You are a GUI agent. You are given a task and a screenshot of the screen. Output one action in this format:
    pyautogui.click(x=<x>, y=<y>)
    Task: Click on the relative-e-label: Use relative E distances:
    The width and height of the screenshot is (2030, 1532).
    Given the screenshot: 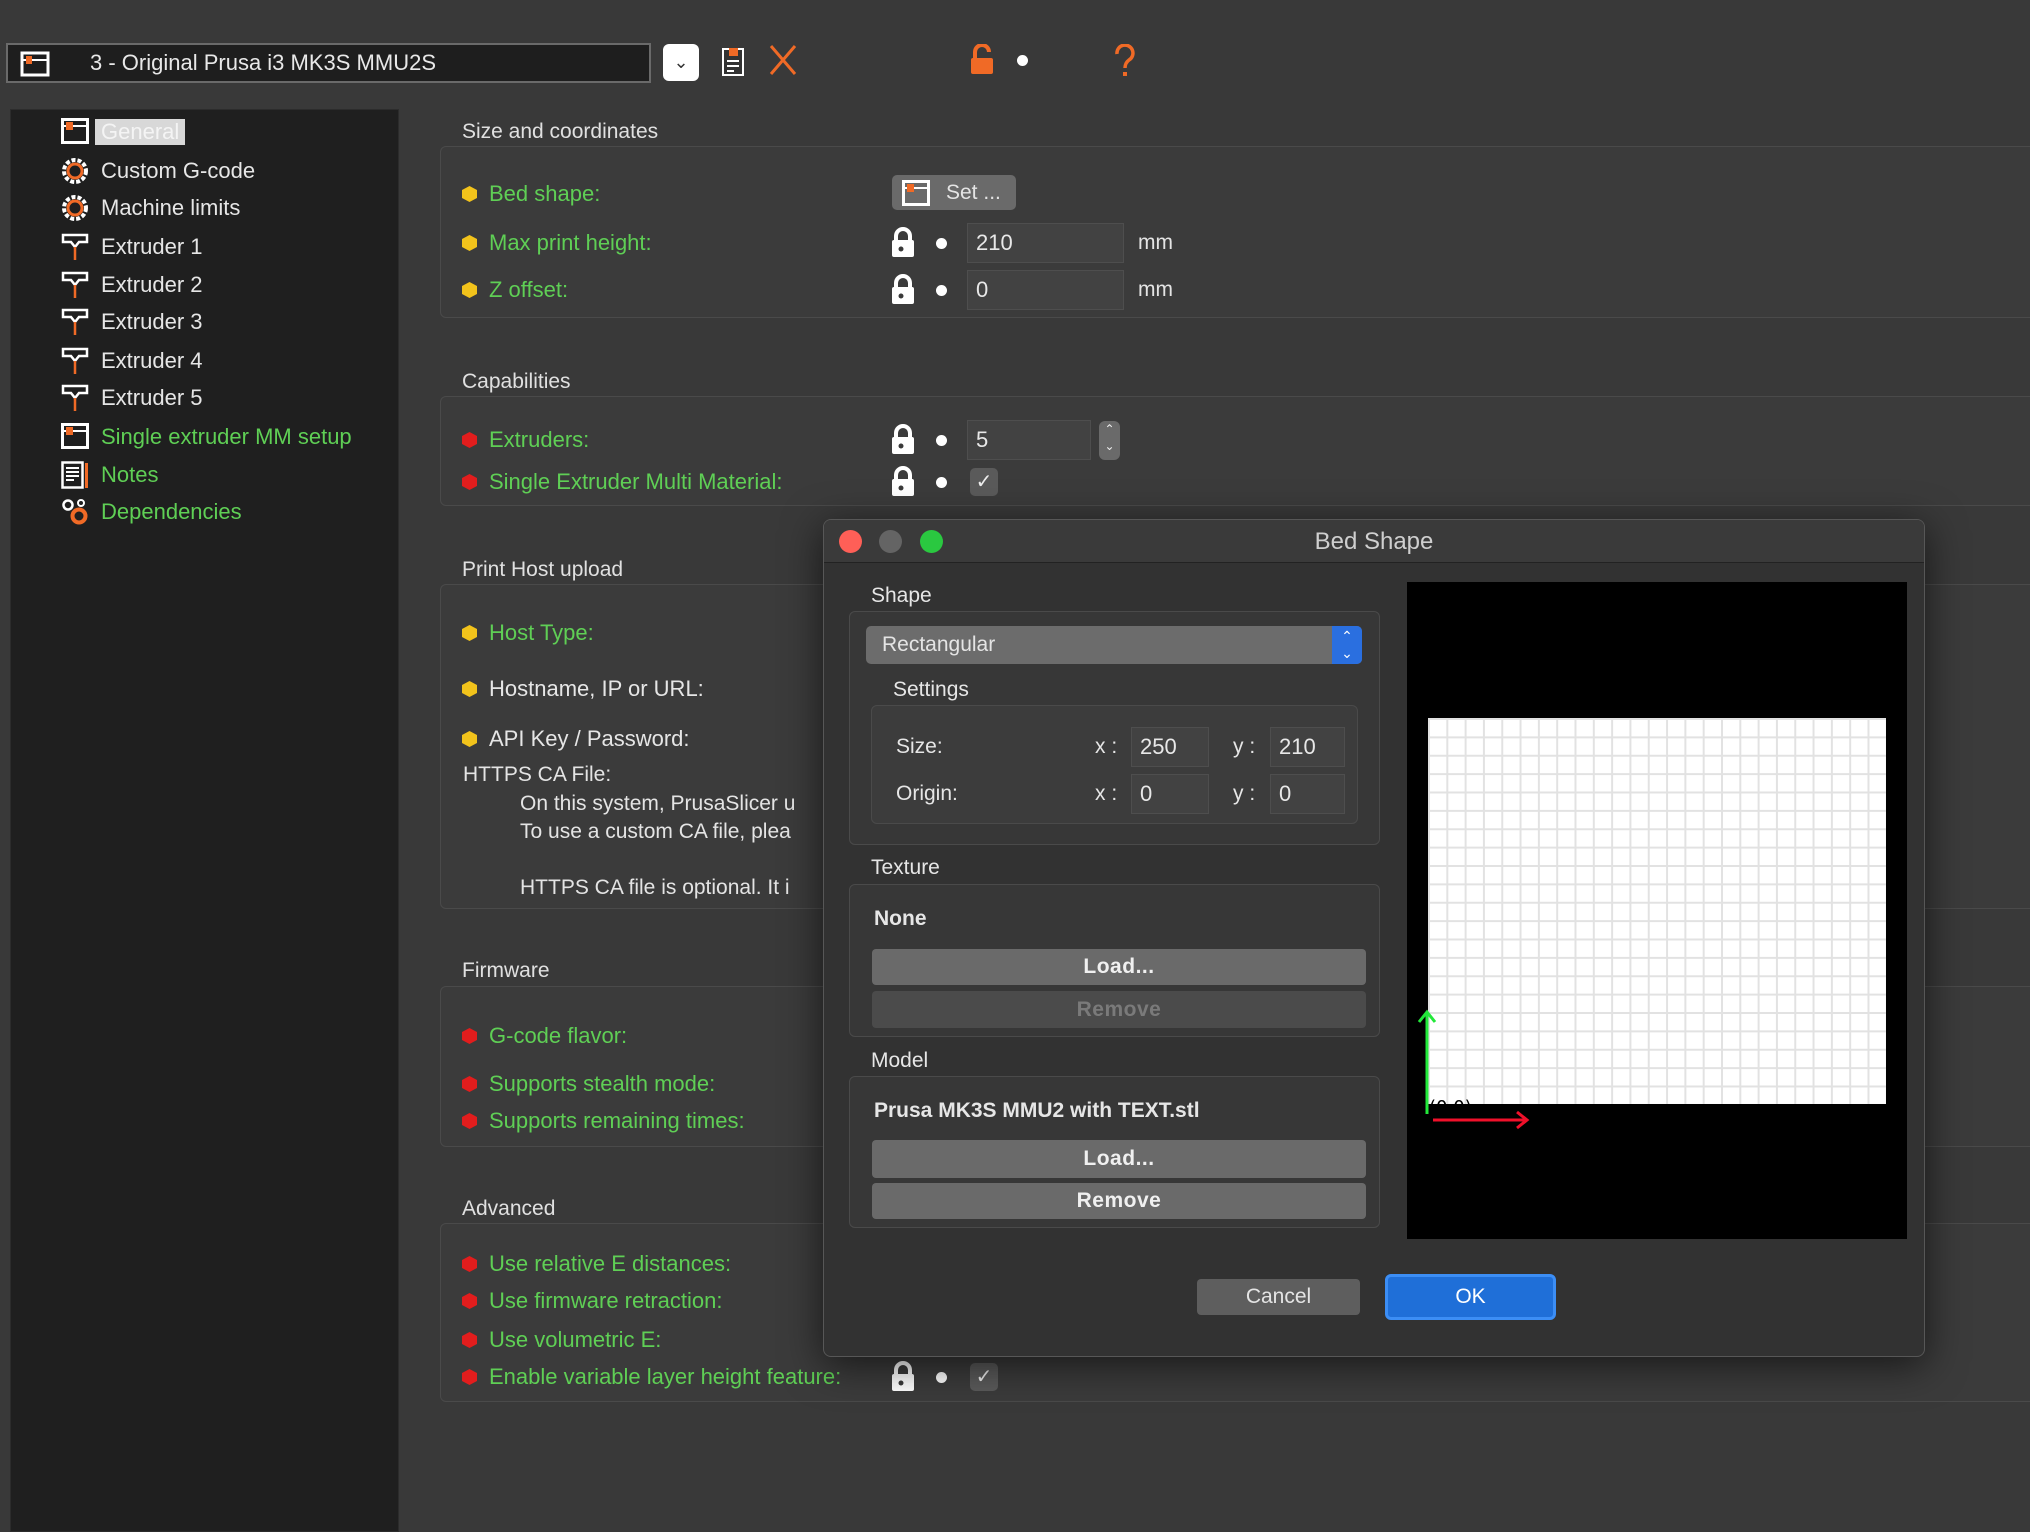 What is the action you would take?
    pyautogui.click(x=610, y=1263)
    